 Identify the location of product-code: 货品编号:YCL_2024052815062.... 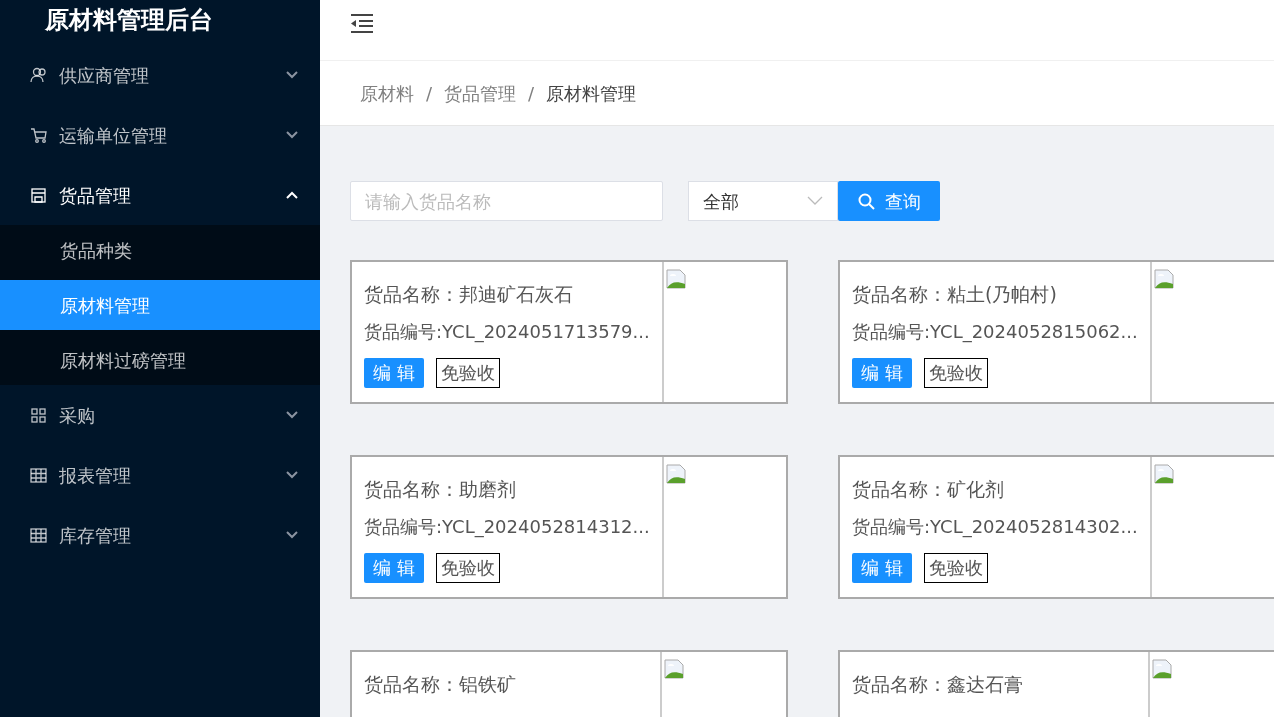
(995, 332).